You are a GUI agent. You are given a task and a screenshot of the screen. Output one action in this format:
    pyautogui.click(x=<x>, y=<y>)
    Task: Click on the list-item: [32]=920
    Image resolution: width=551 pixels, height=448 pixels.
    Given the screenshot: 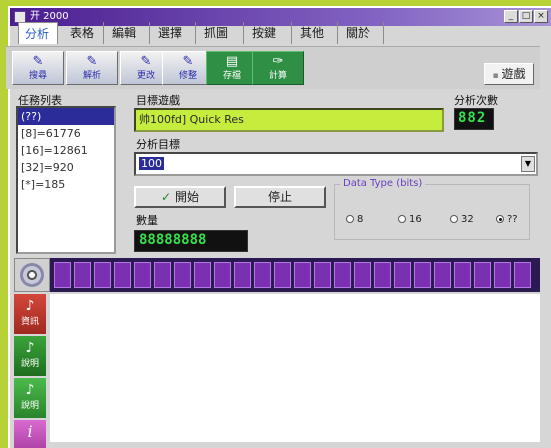 What is the action you would take?
    pyautogui.click(x=66, y=167)
    